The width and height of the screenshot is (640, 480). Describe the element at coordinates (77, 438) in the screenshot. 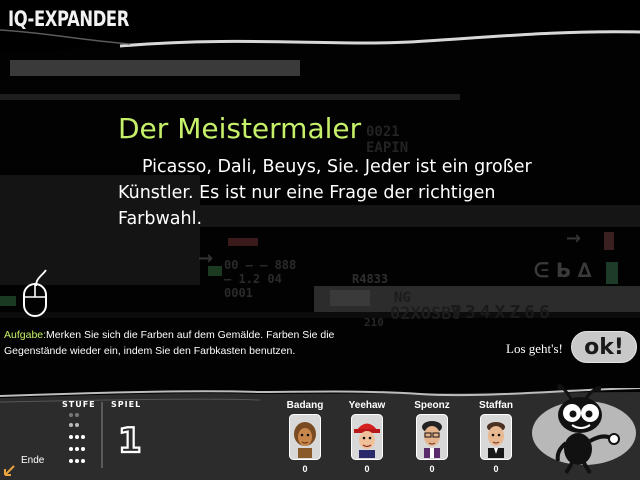

I see `level-indicator` at that location.